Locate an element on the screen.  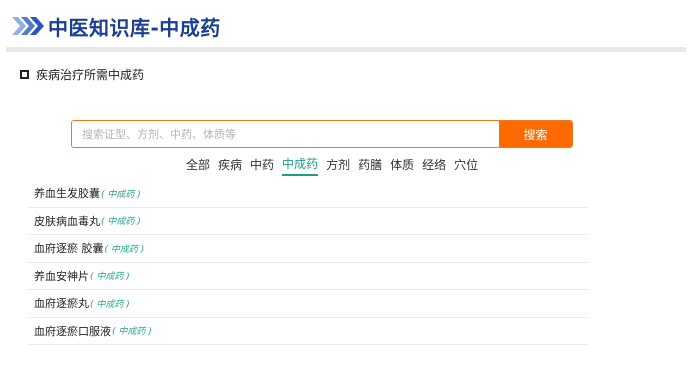
result-name: 血府逐瘀口服液 is located at coordinates (72, 331).